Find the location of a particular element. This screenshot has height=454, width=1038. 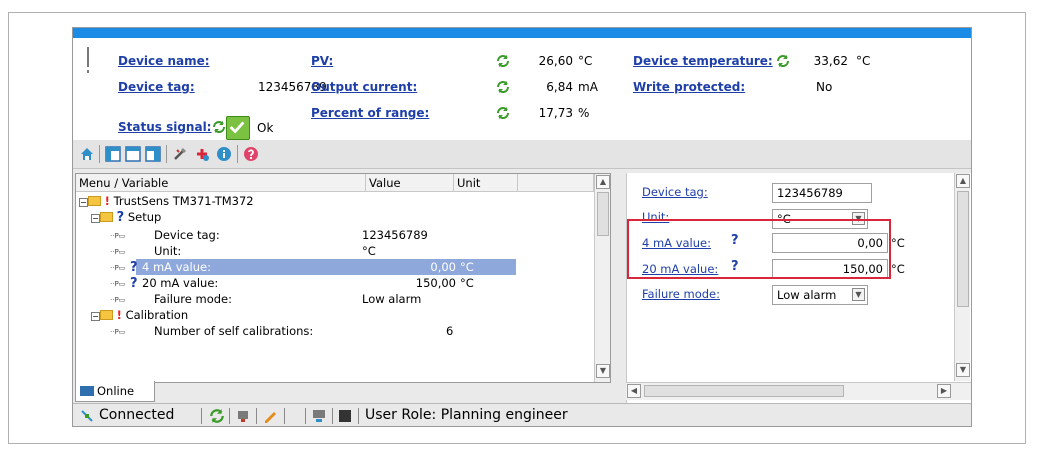

param-label: 4 mA value: is located at coordinates (176, 267).